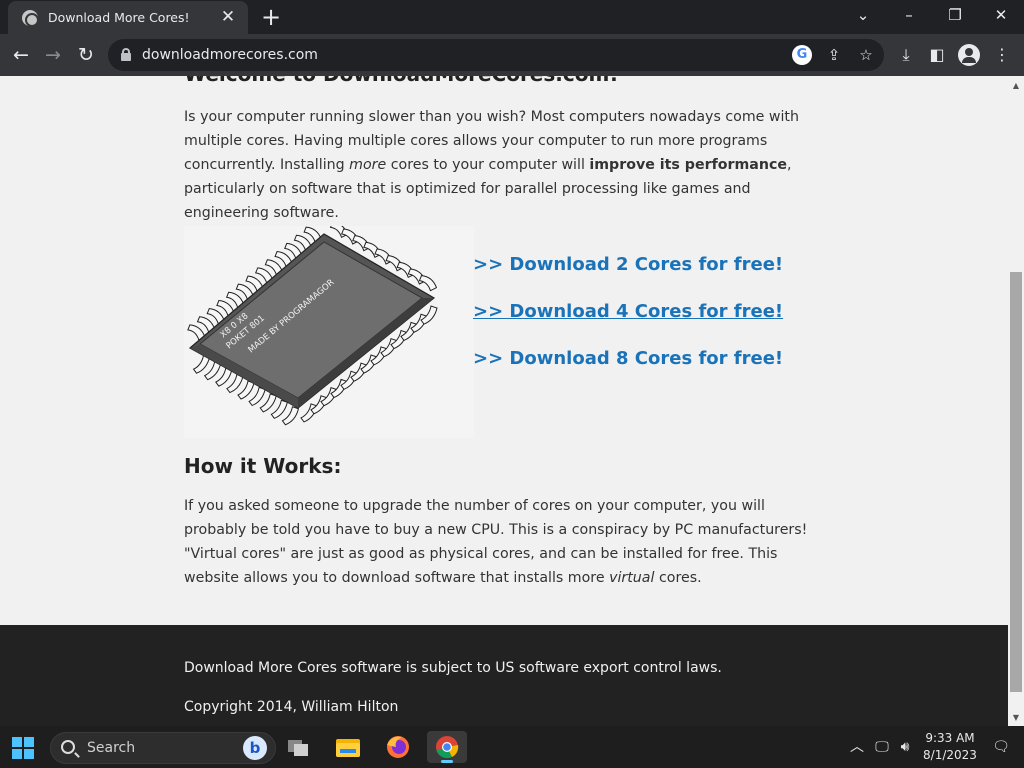  I want to click on profile-avatar-icon, so click(969, 55).